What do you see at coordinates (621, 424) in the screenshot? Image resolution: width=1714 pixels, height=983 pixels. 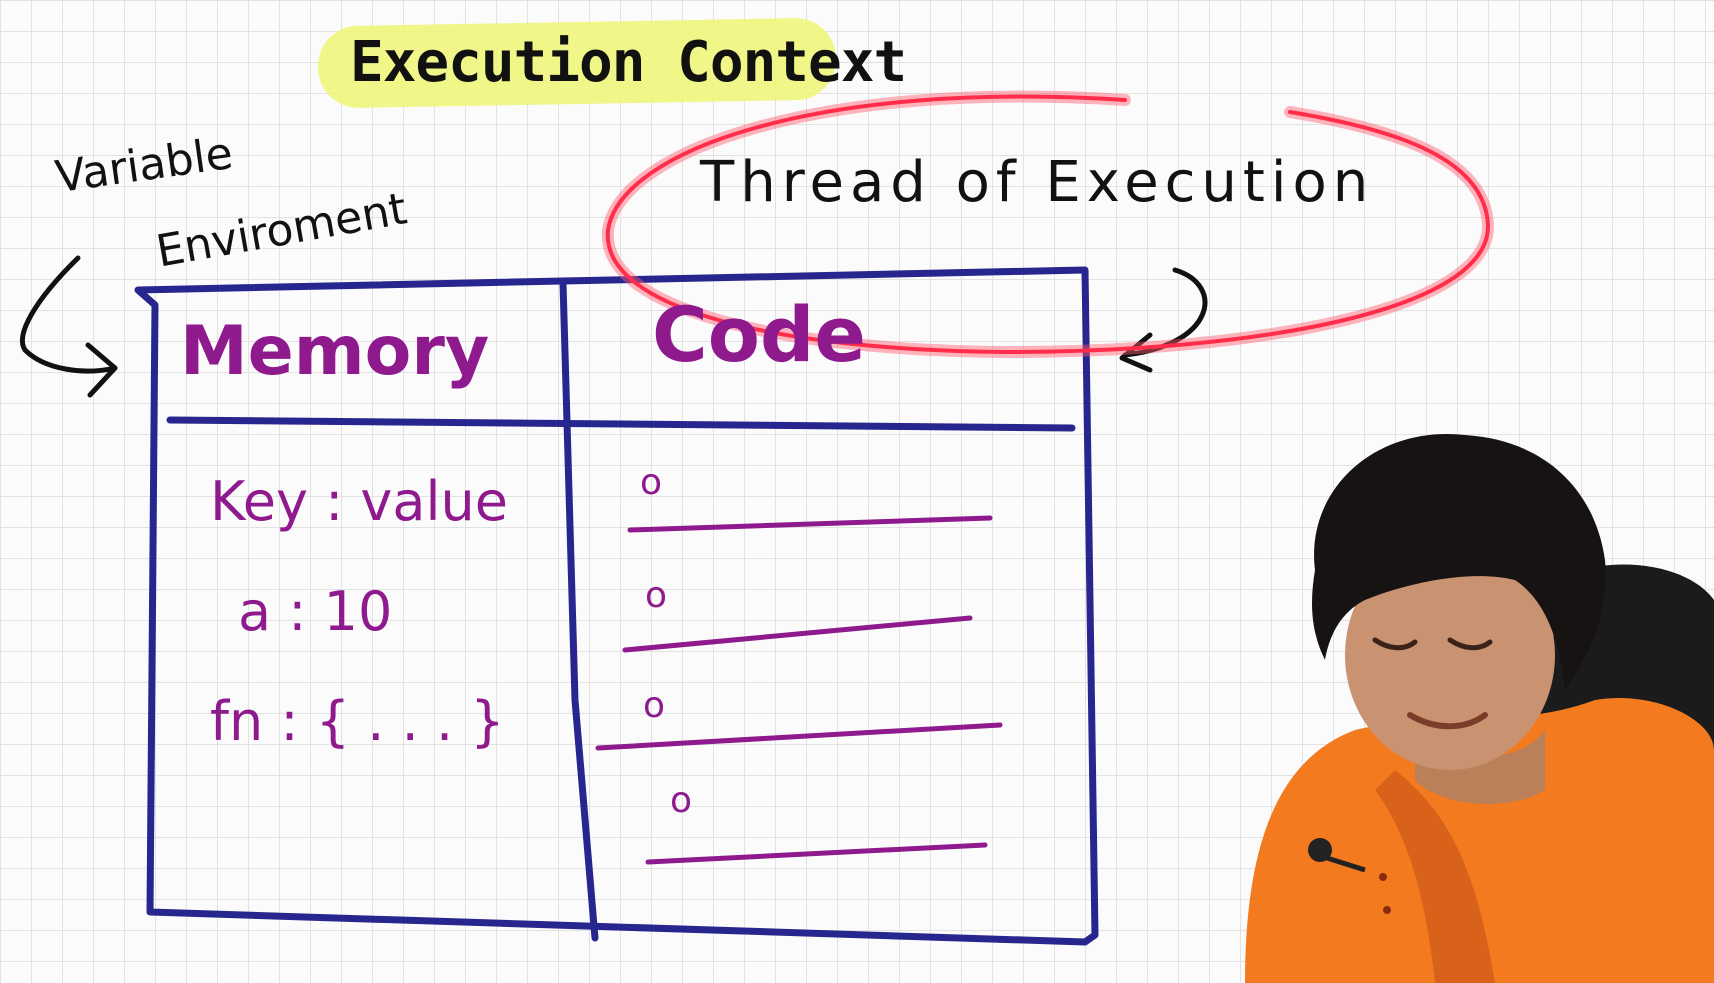 I see `table-header-underline` at bounding box center [621, 424].